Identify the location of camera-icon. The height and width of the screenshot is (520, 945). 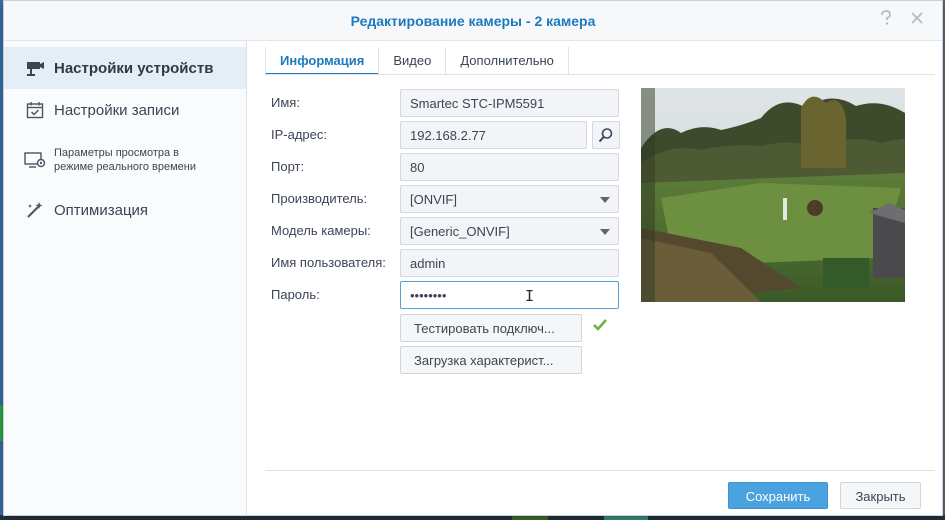
(35, 68).